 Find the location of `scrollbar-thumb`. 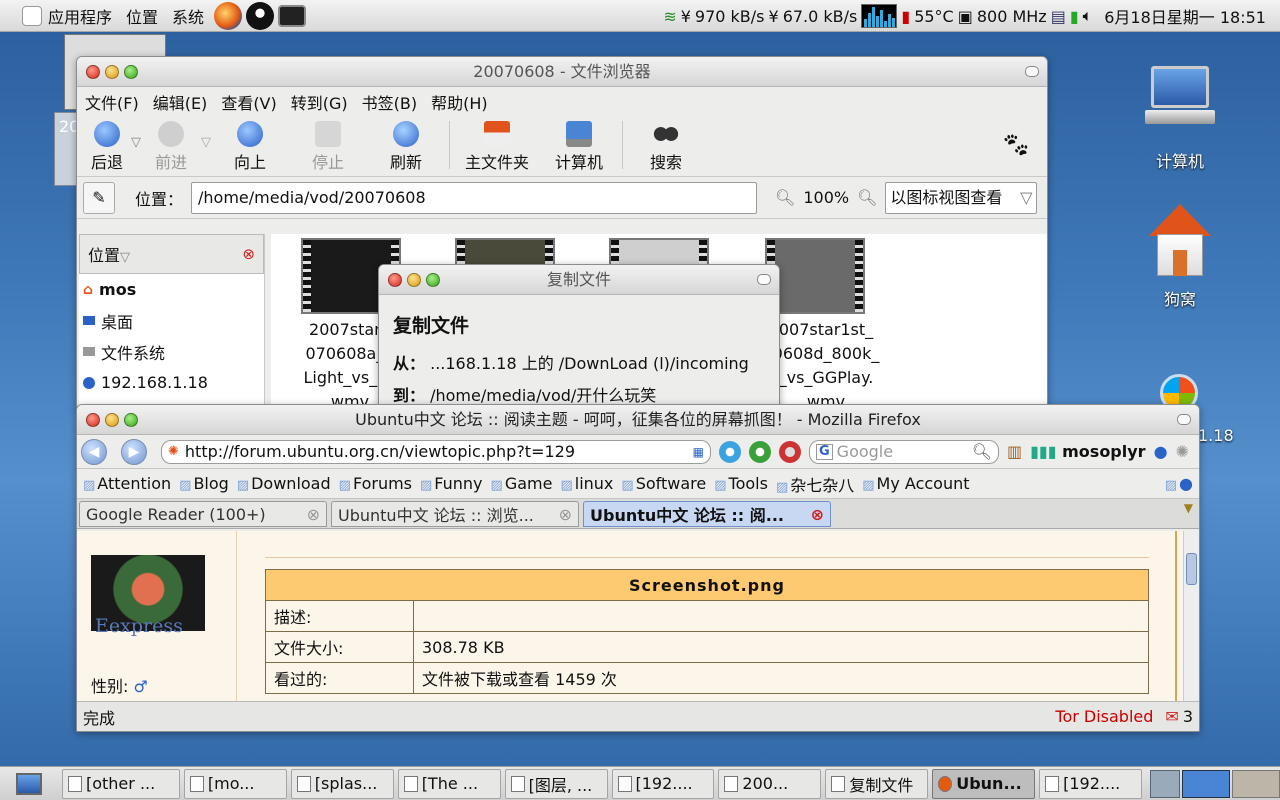

scrollbar-thumb is located at coordinates (1191, 569).